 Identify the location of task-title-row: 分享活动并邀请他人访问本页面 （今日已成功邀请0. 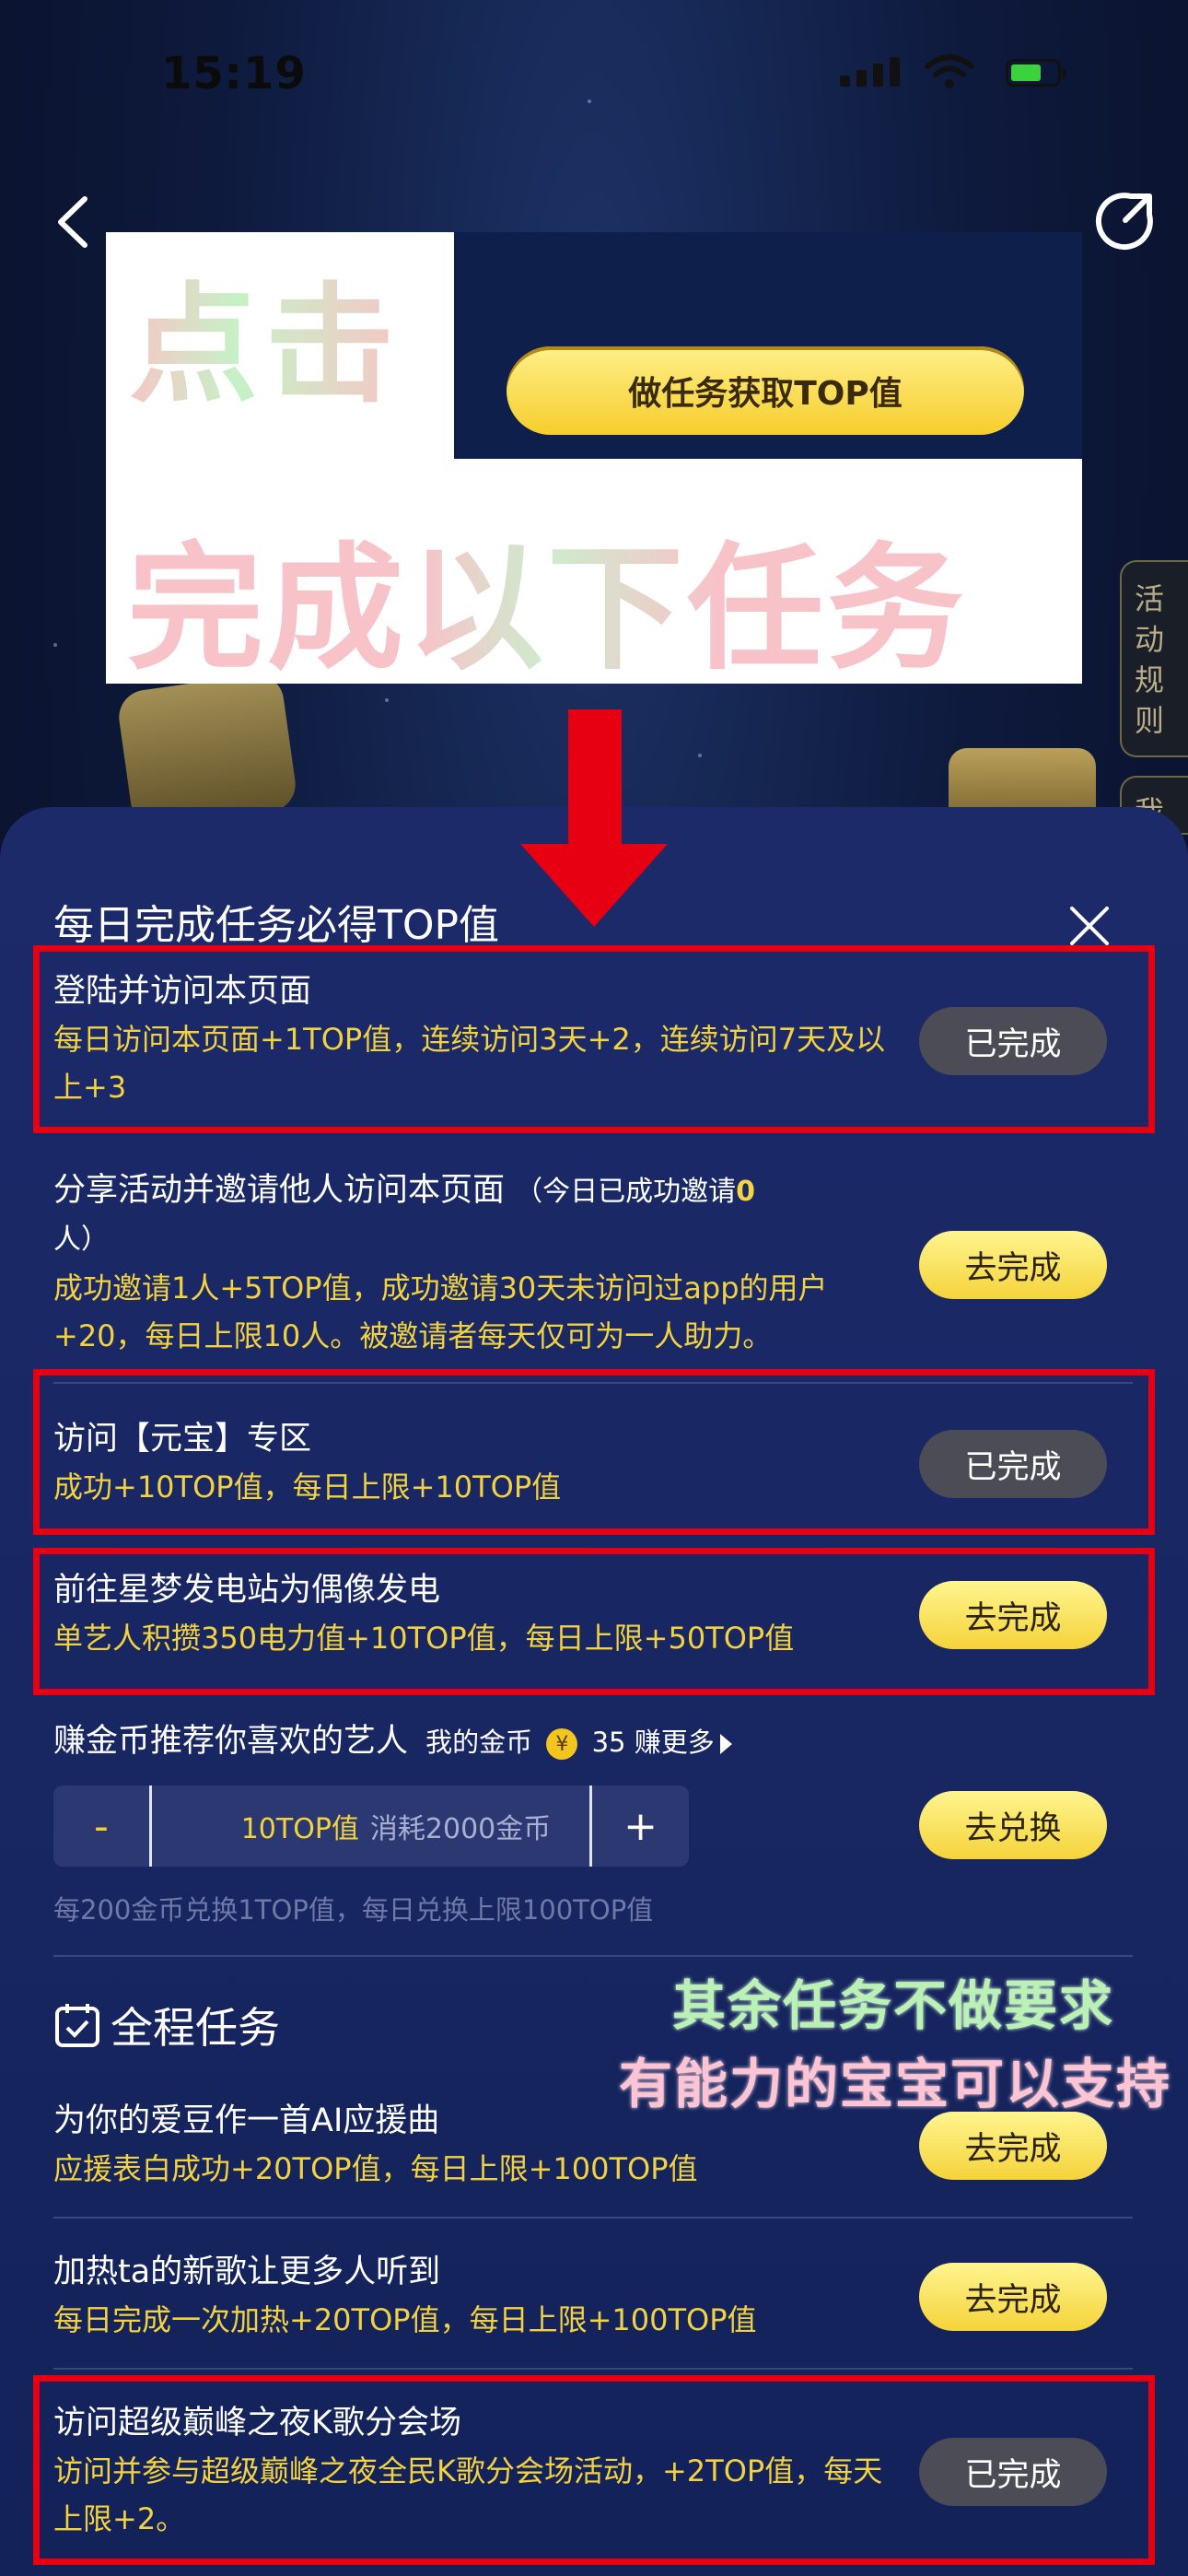
(477, 1191).